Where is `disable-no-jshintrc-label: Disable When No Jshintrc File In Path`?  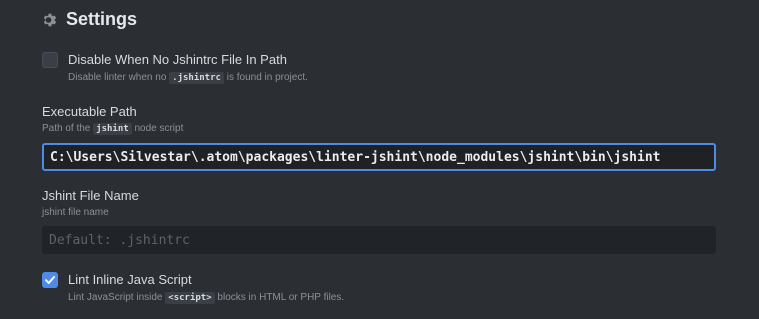 disable-no-jshintrc-label: Disable When No Jshintrc File In Path is located at coordinates (177, 59).